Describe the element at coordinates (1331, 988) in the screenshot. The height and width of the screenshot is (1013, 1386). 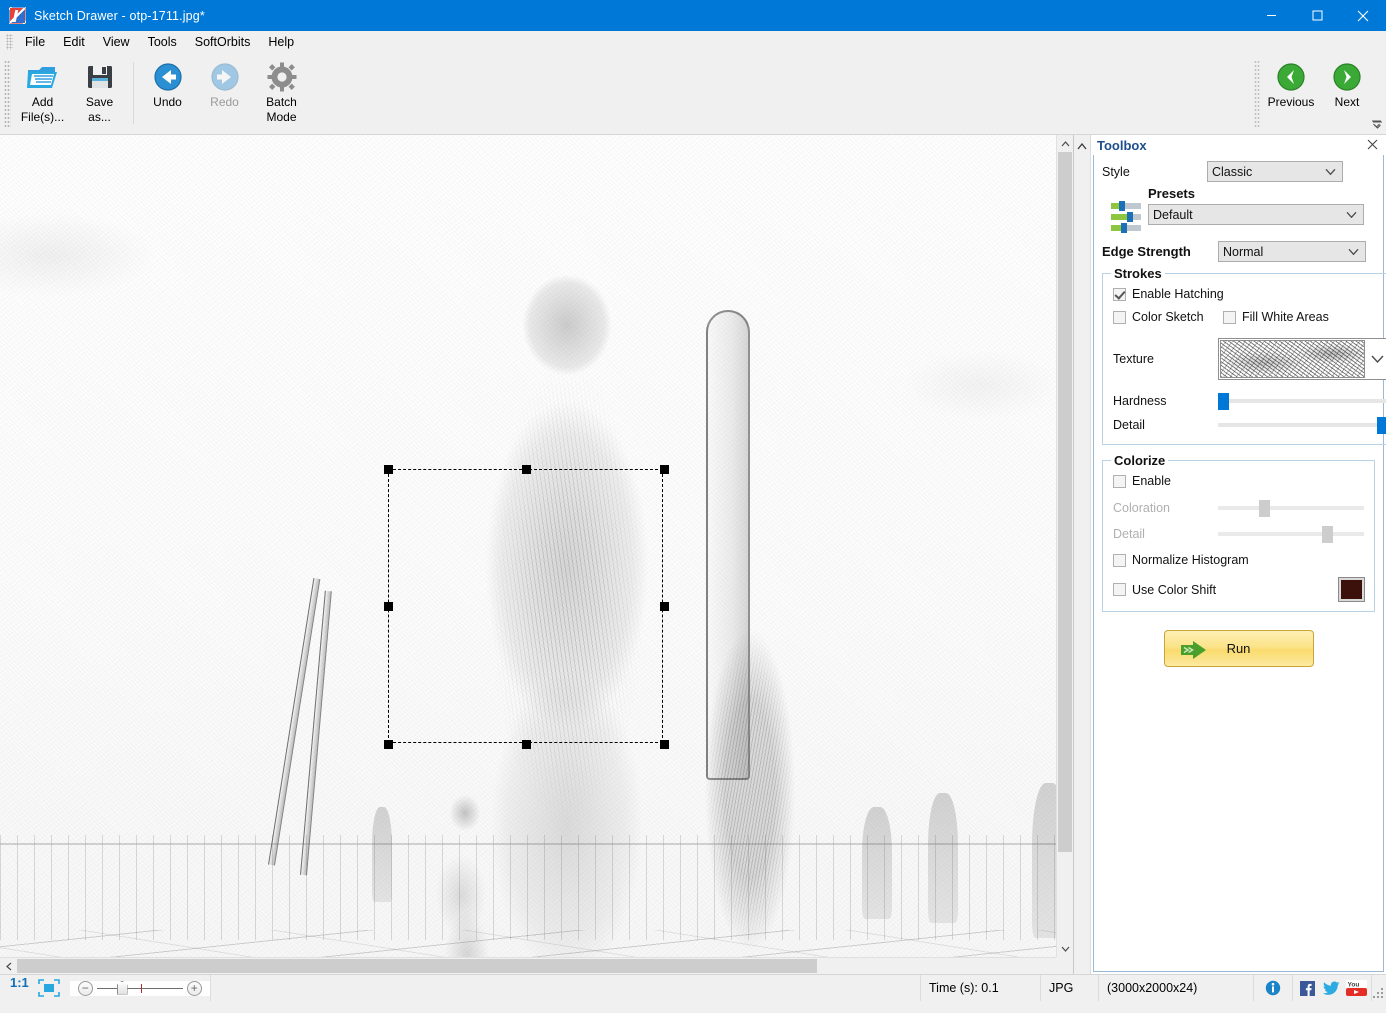
I see `twitter-icon` at that location.